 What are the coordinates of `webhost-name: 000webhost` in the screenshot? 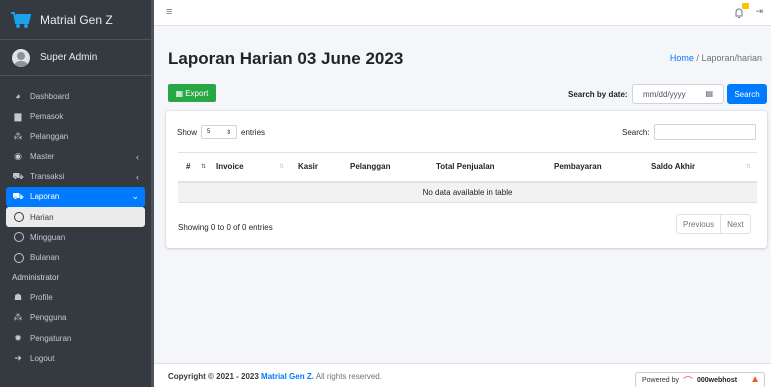 It's located at (717, 380).